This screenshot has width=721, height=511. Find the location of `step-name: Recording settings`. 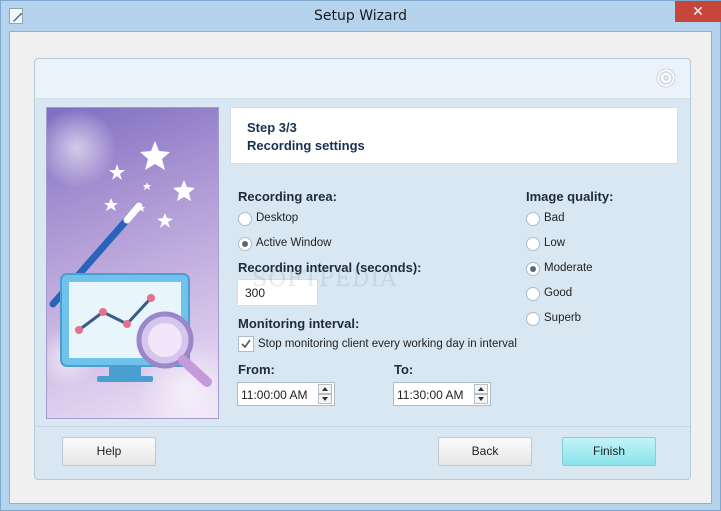

step-name: Recording settings is located at coordinates (306, 145).